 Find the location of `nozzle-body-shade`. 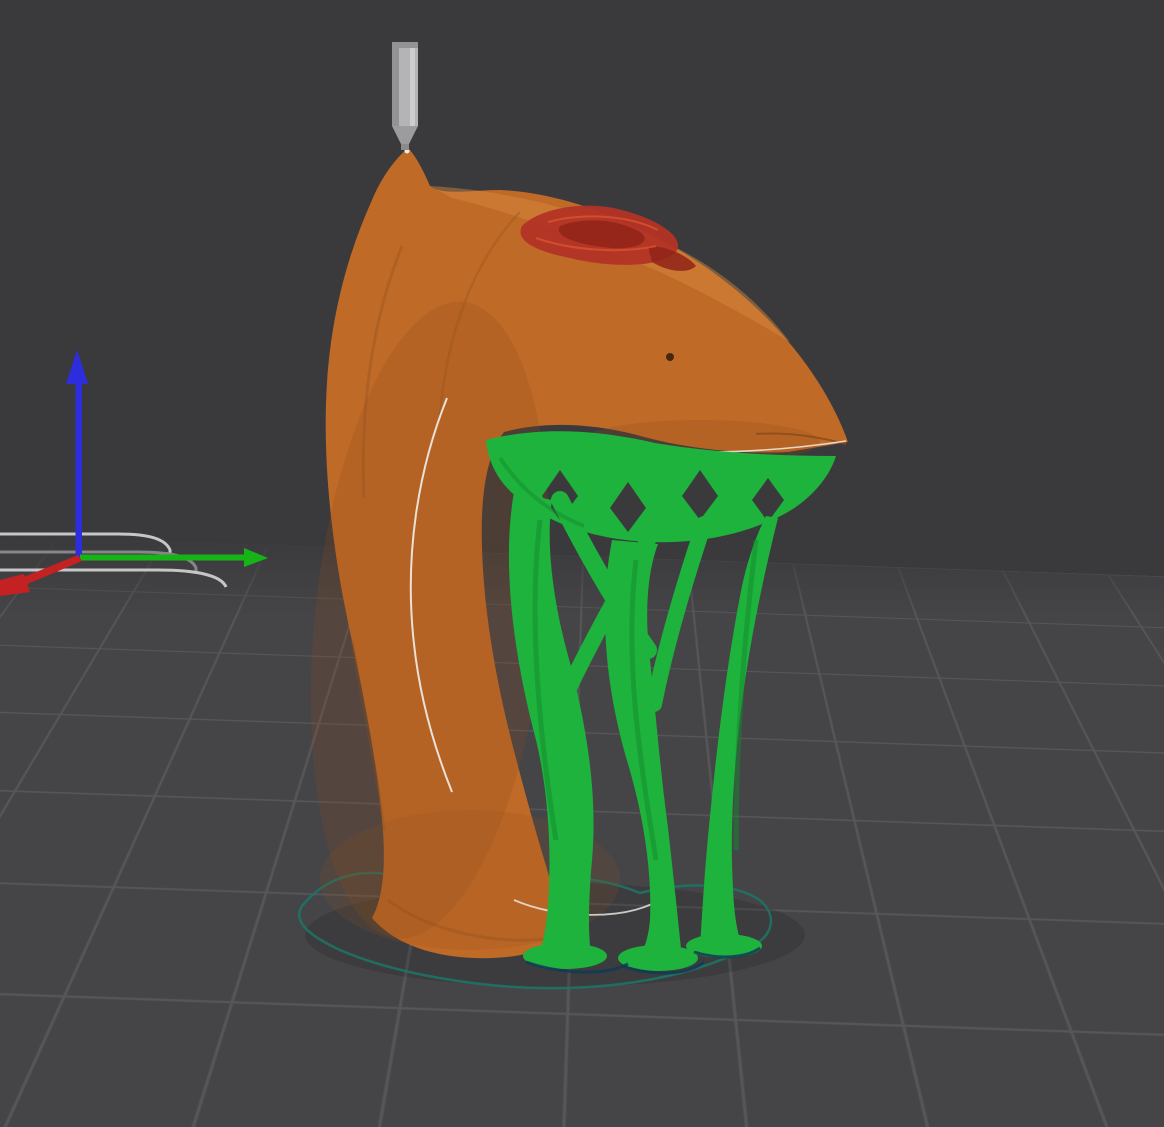

nozzle-body-shade is located at coordinates (395, 87).